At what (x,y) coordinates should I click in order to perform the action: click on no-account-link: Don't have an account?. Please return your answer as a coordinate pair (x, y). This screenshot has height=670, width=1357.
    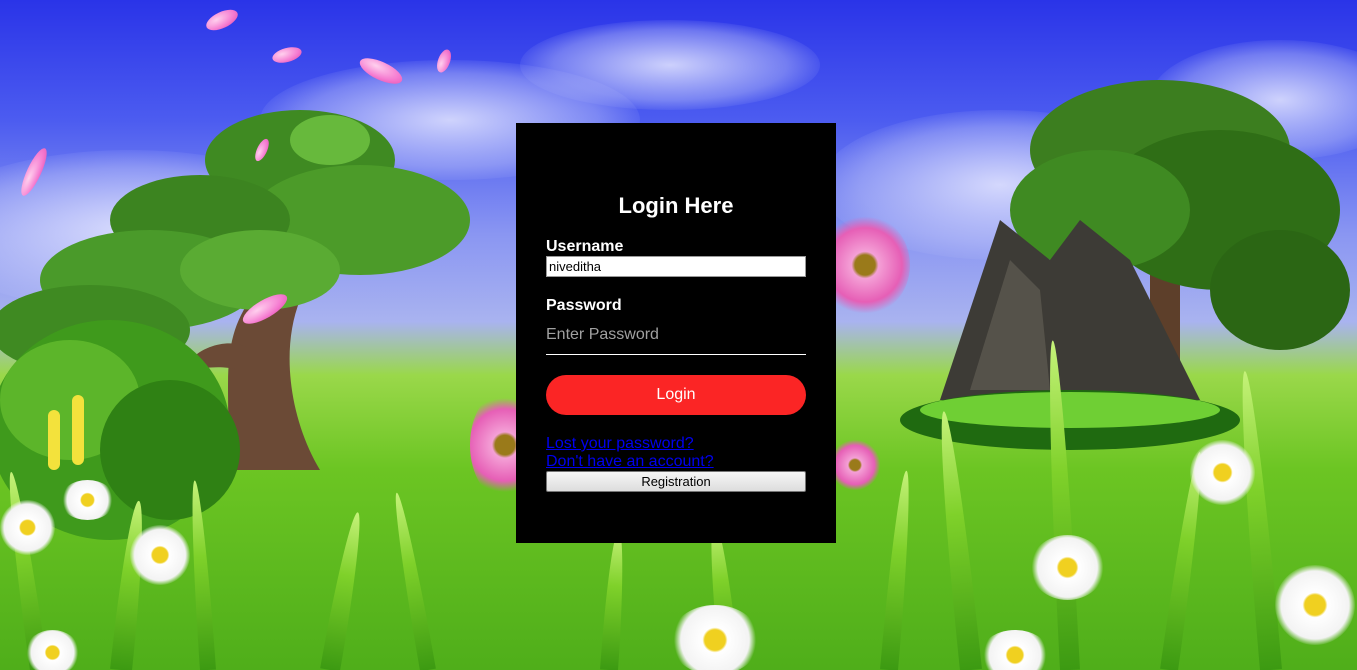
    Looking at the image, I should click on (676, 462).